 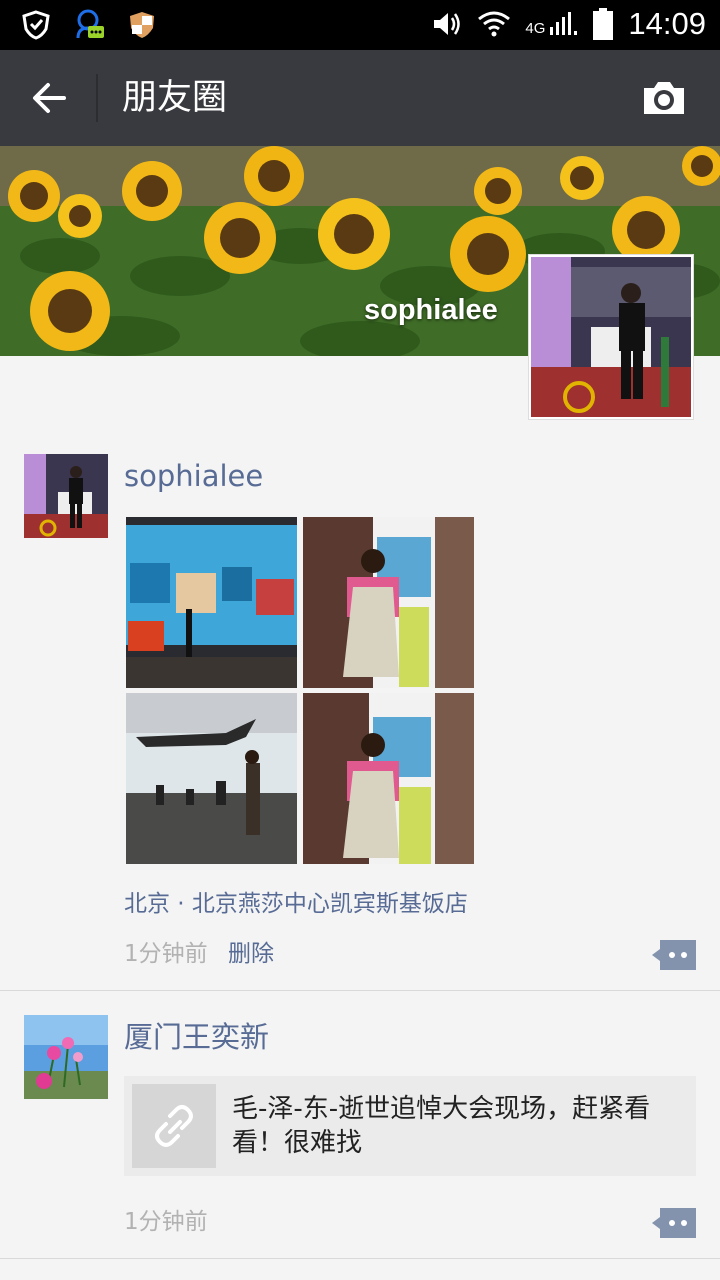 I want to click on cruise-roadshow-photo, so click(x=211, y=602).